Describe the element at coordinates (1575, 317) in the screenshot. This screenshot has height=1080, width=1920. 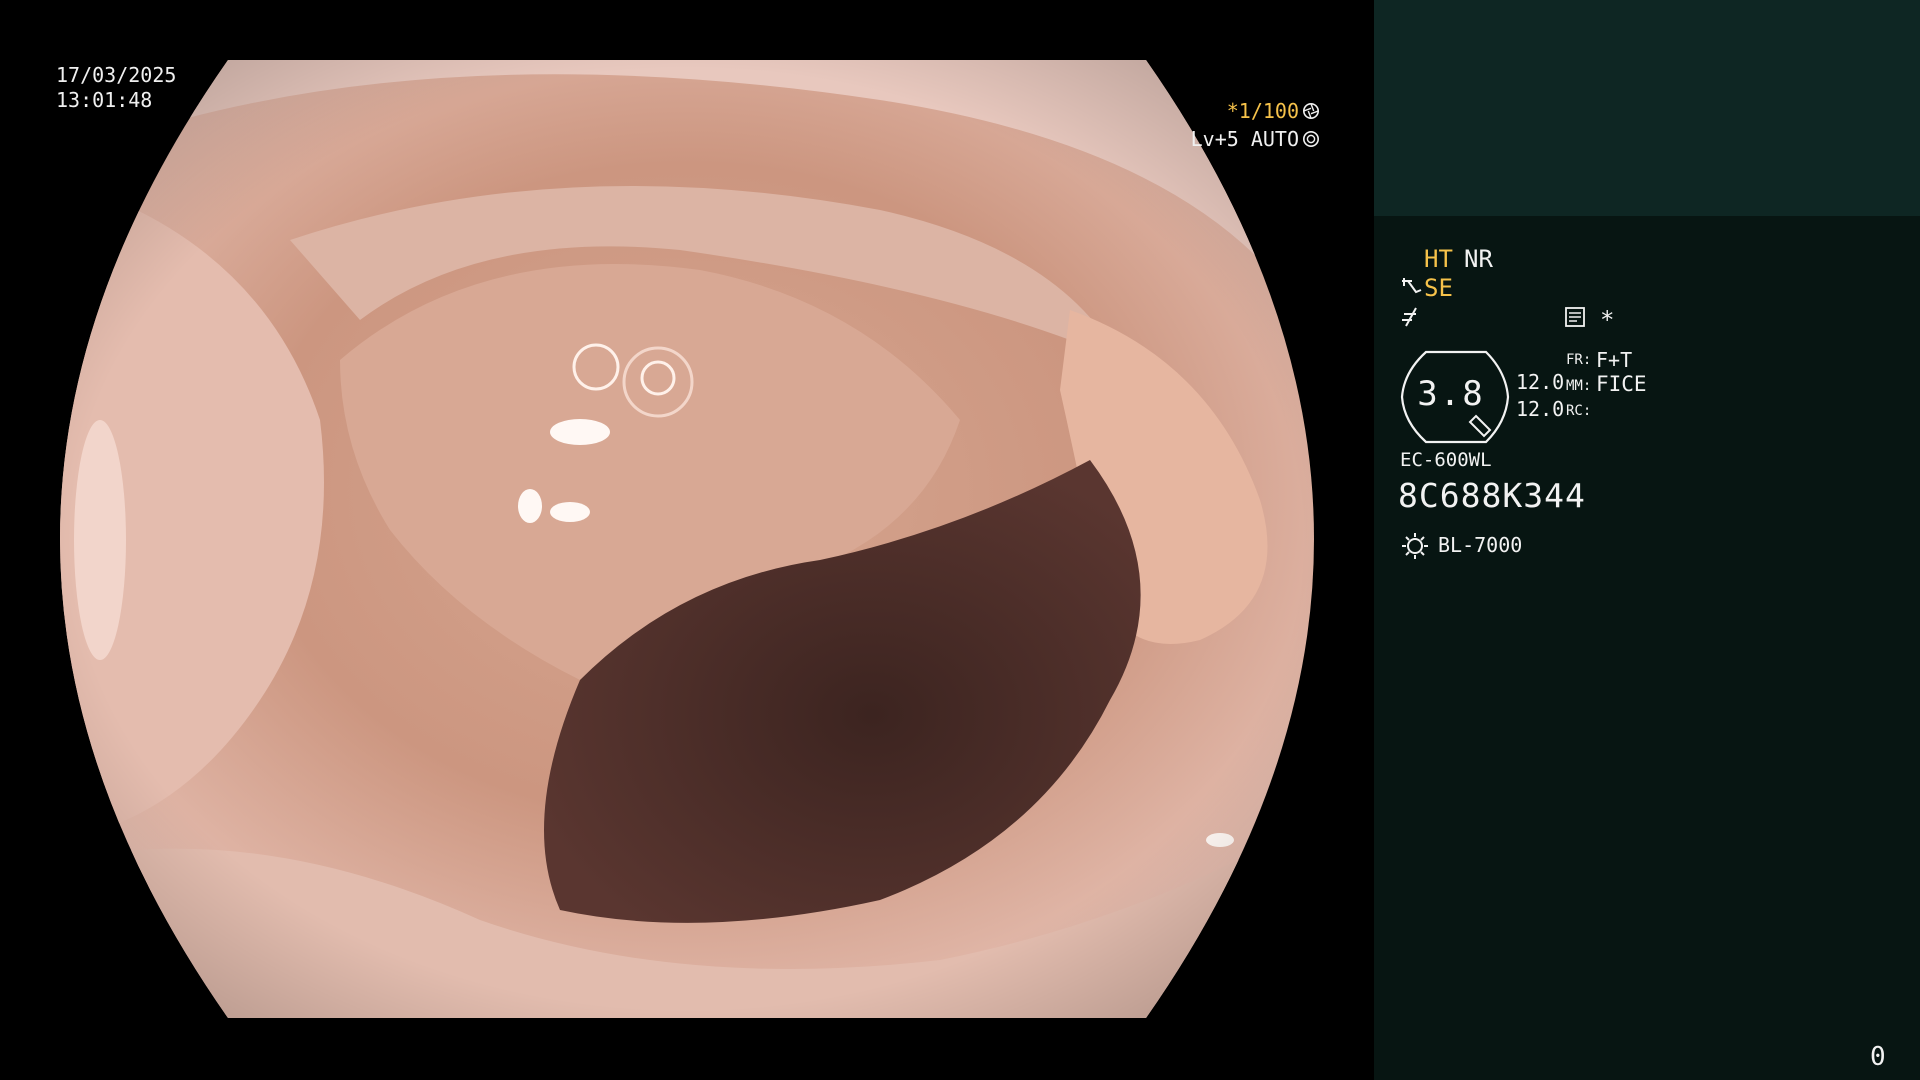
I see `memo-icon` at that location.